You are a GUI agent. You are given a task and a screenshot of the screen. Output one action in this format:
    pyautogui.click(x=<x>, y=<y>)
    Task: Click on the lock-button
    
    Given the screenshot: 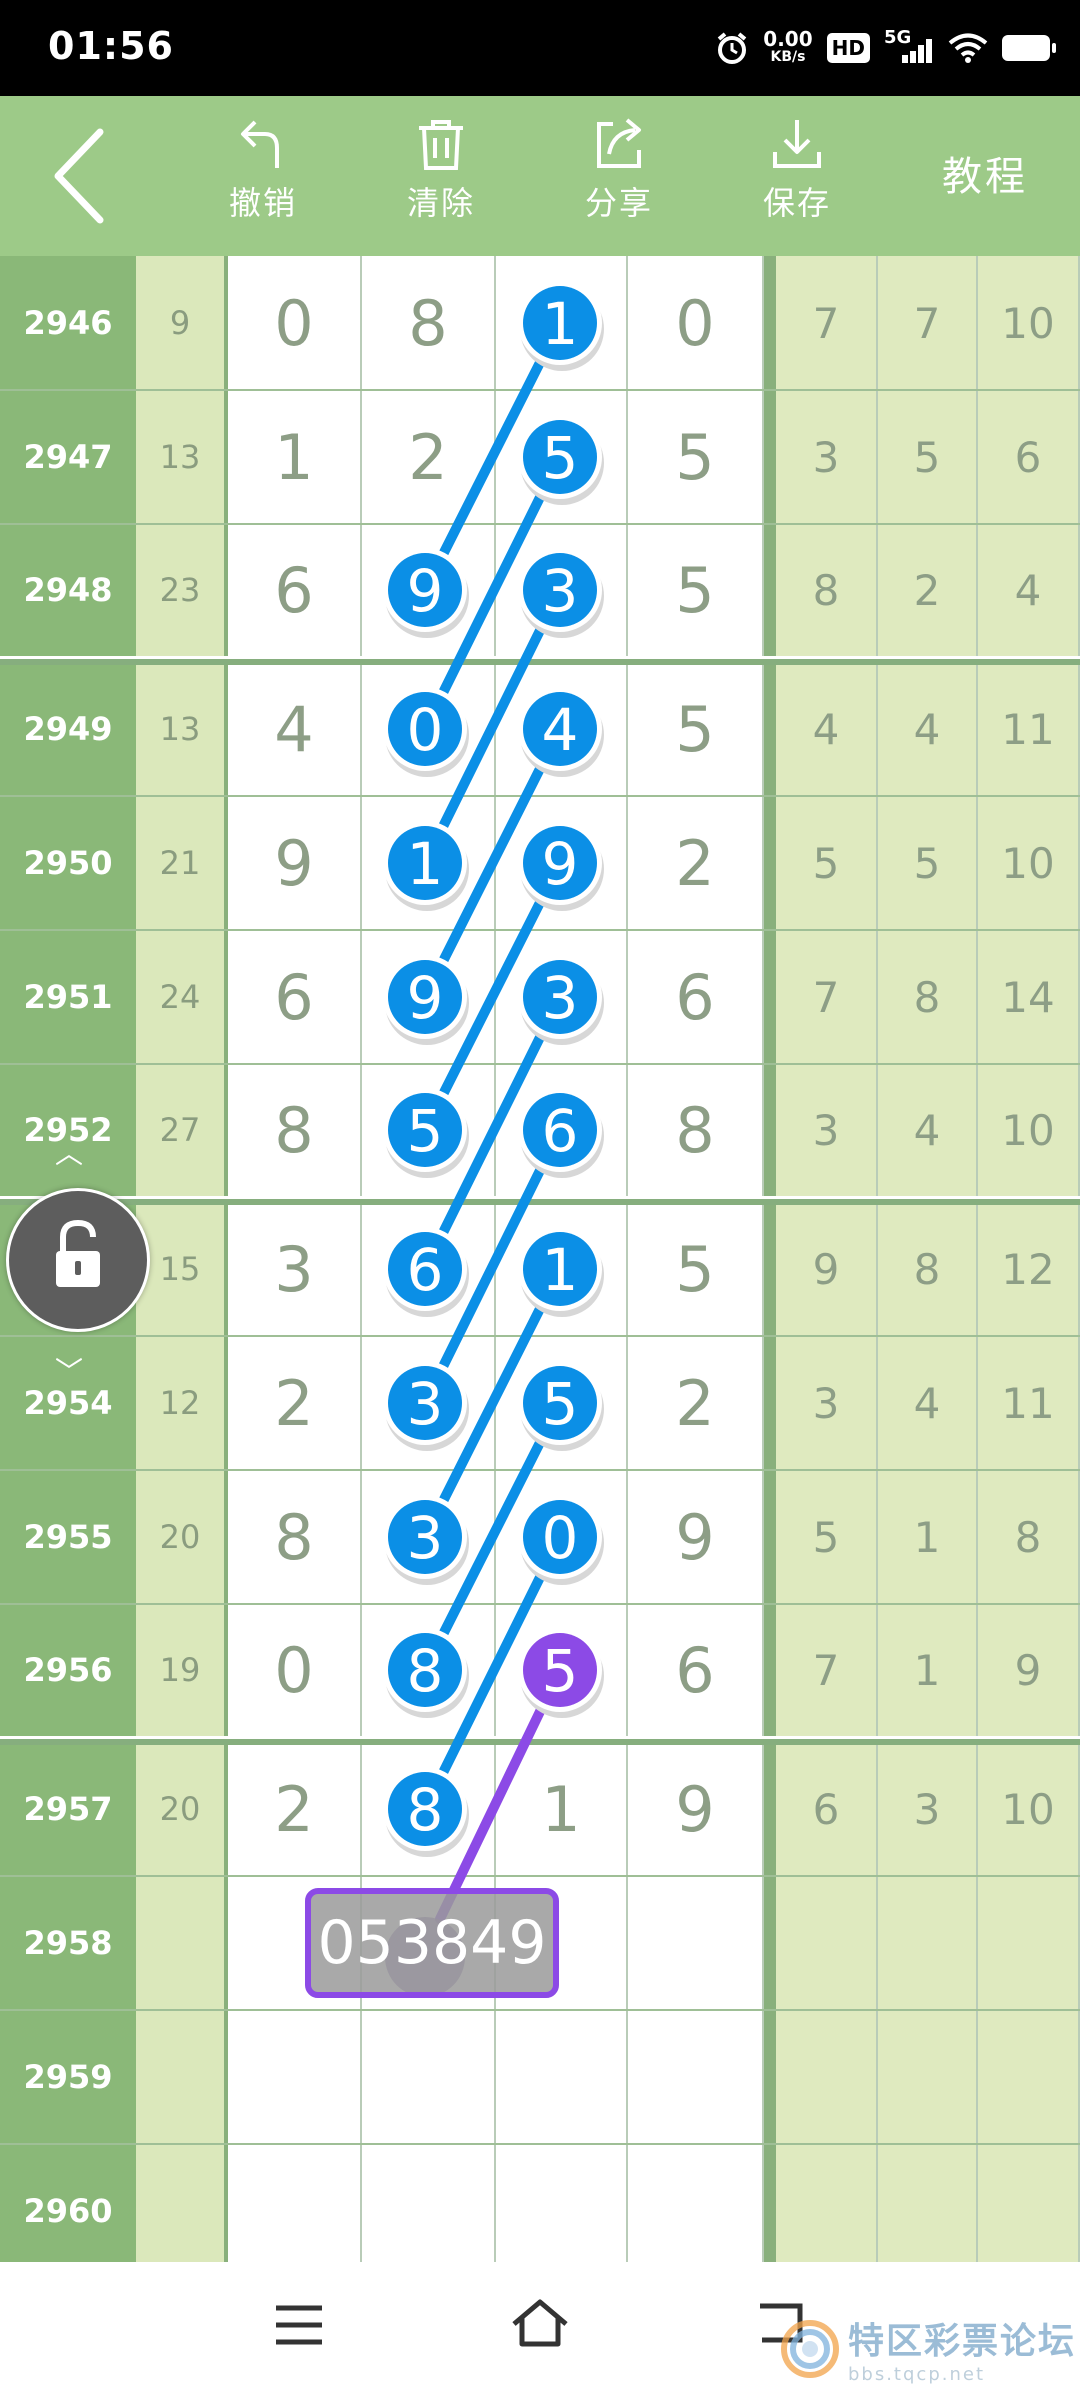 What is the action you would take?
    pyautogui.click(x=78, y=1260)
    